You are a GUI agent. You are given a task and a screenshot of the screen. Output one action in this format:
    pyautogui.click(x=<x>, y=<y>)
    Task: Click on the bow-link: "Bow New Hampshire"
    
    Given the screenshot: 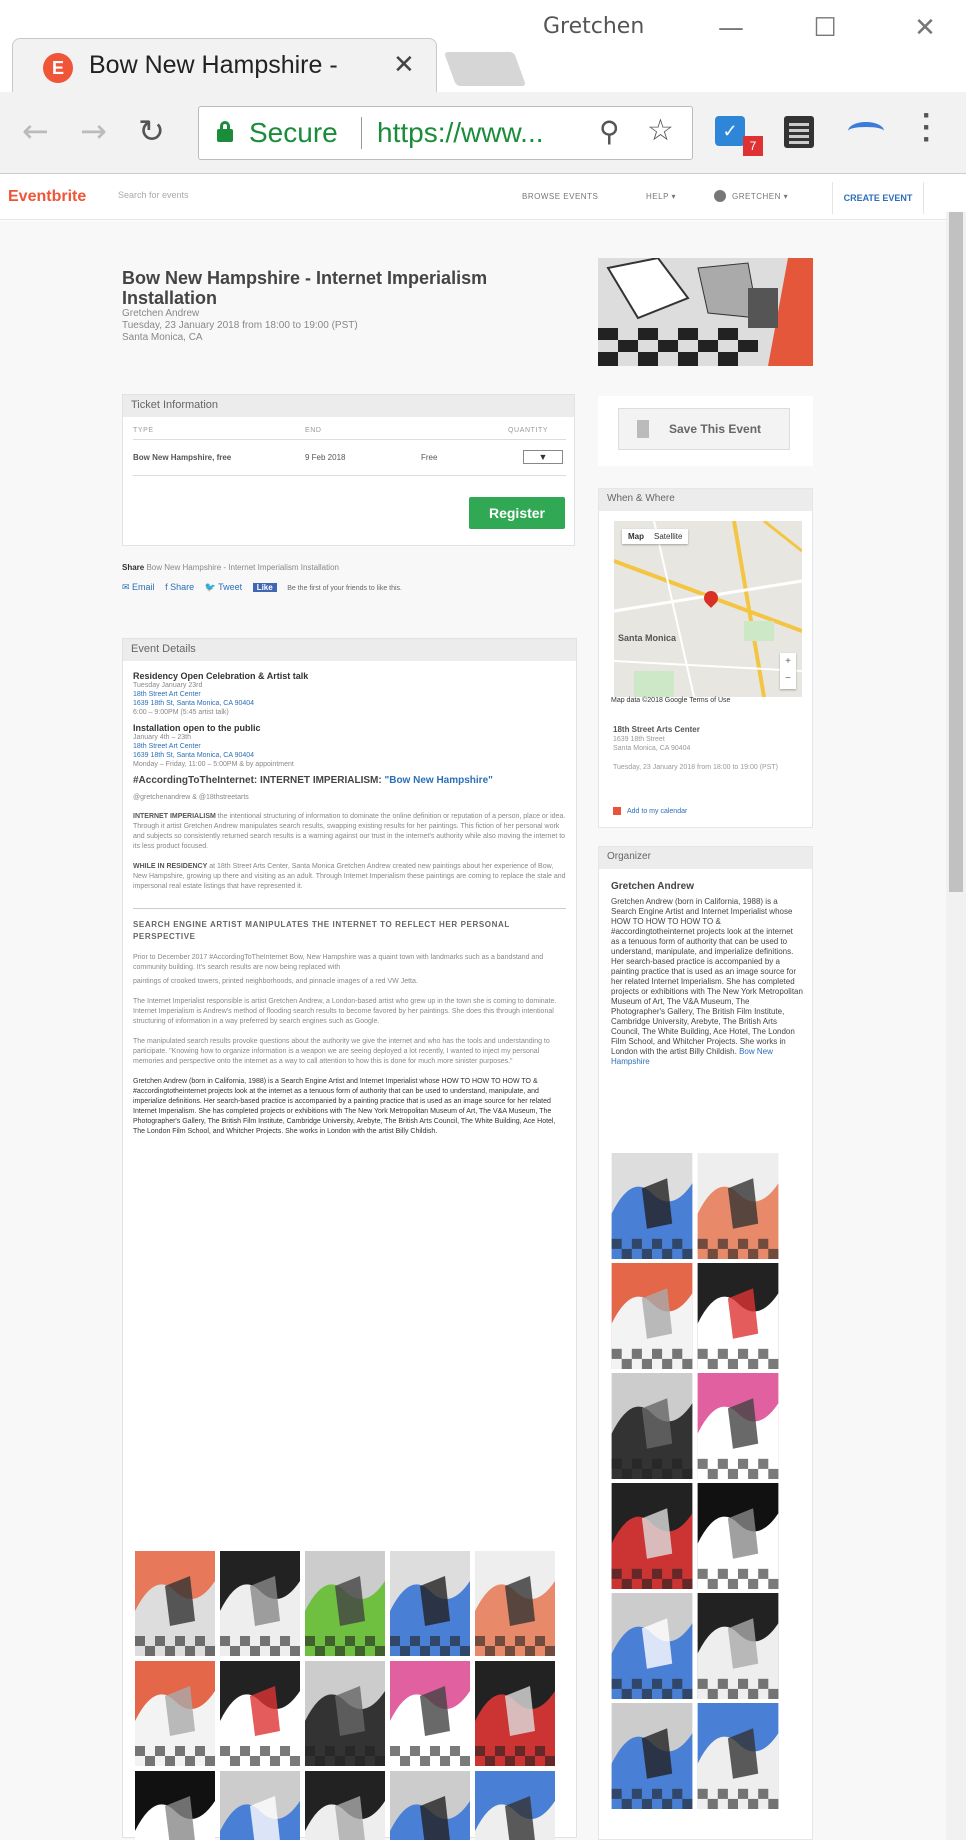 What is the action you would take?
    pyautogui.click(x=438, y=780)
    